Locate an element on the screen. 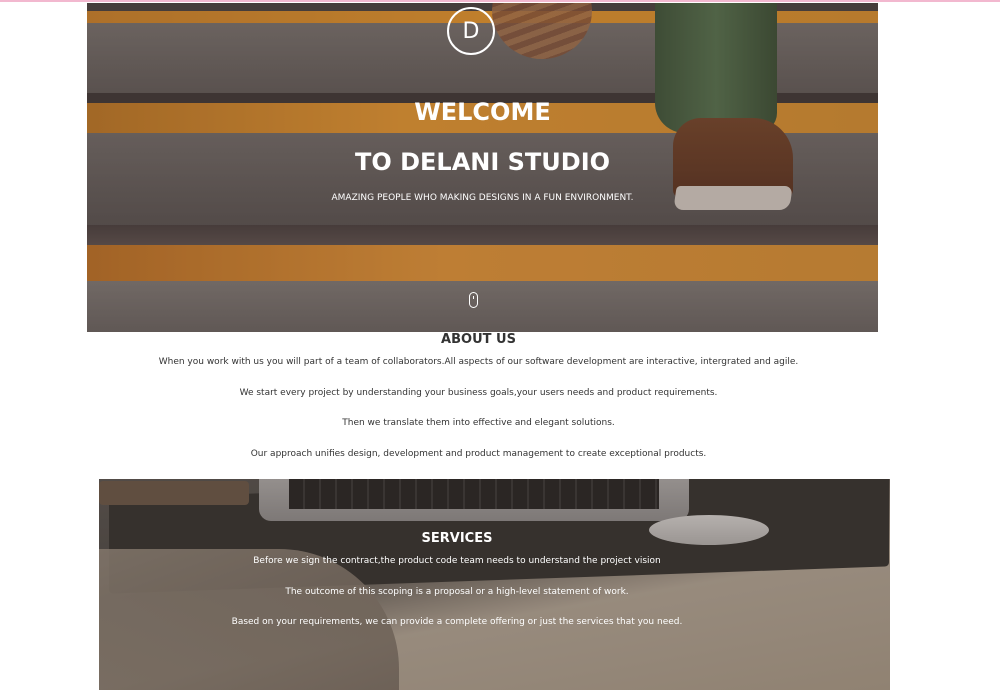 The height and width of the screenshot is (693, 1000). top-border is located at coordinates (500, 1).